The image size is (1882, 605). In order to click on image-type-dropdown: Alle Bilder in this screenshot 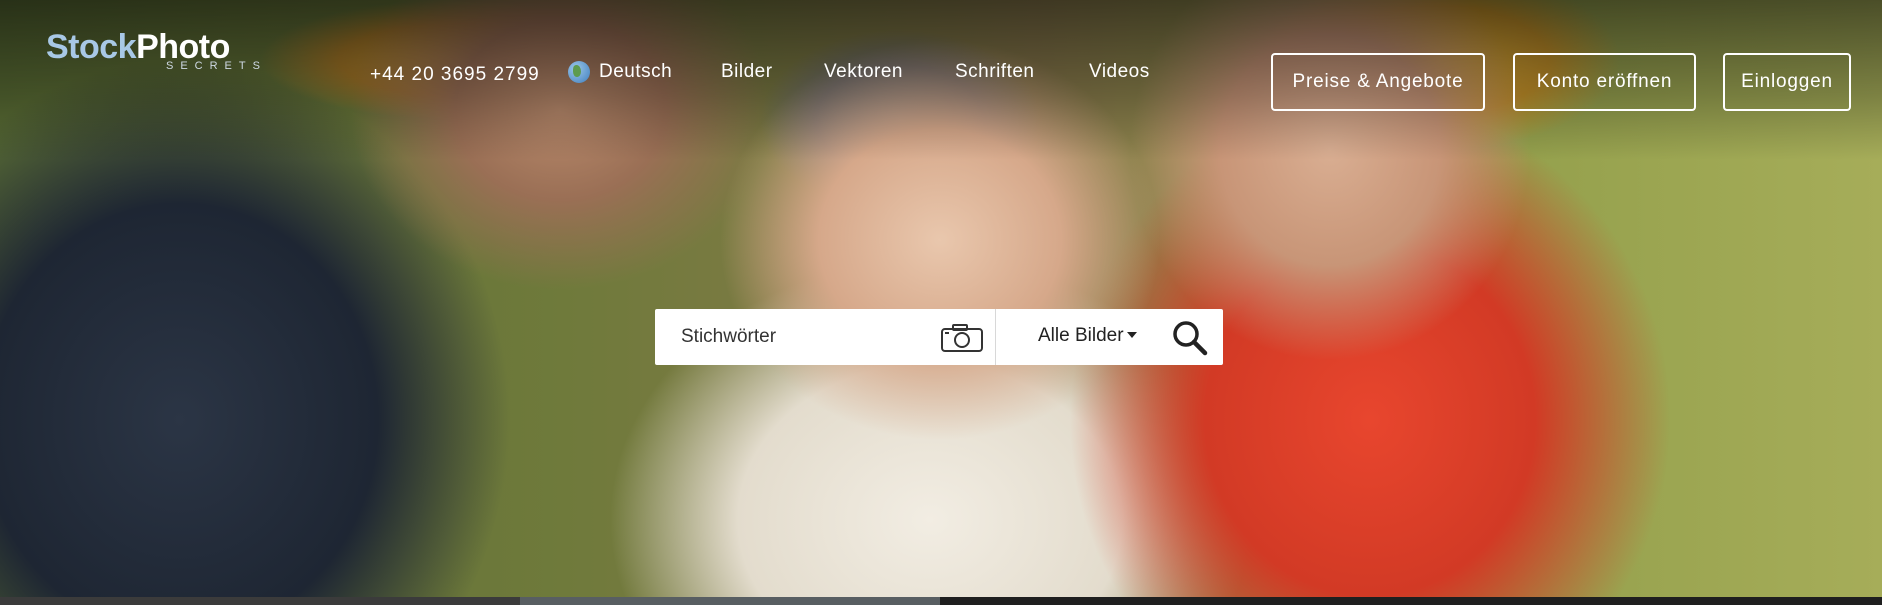, I will do `click(1087, 336)`.